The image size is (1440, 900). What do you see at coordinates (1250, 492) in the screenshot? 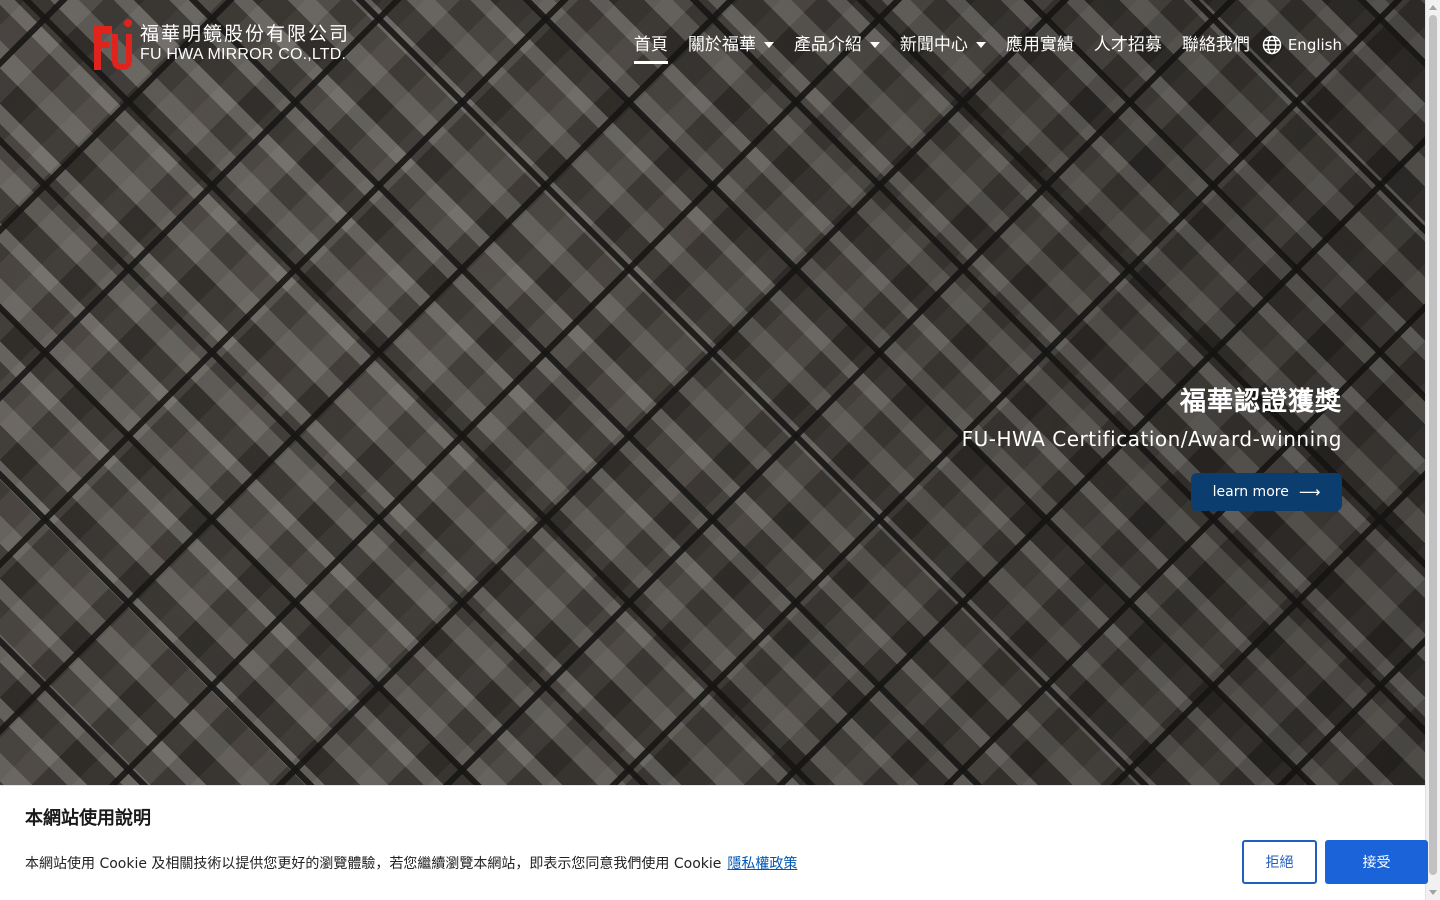
I see `learn-more-label: learn more` at bounding box center [1250, 492].